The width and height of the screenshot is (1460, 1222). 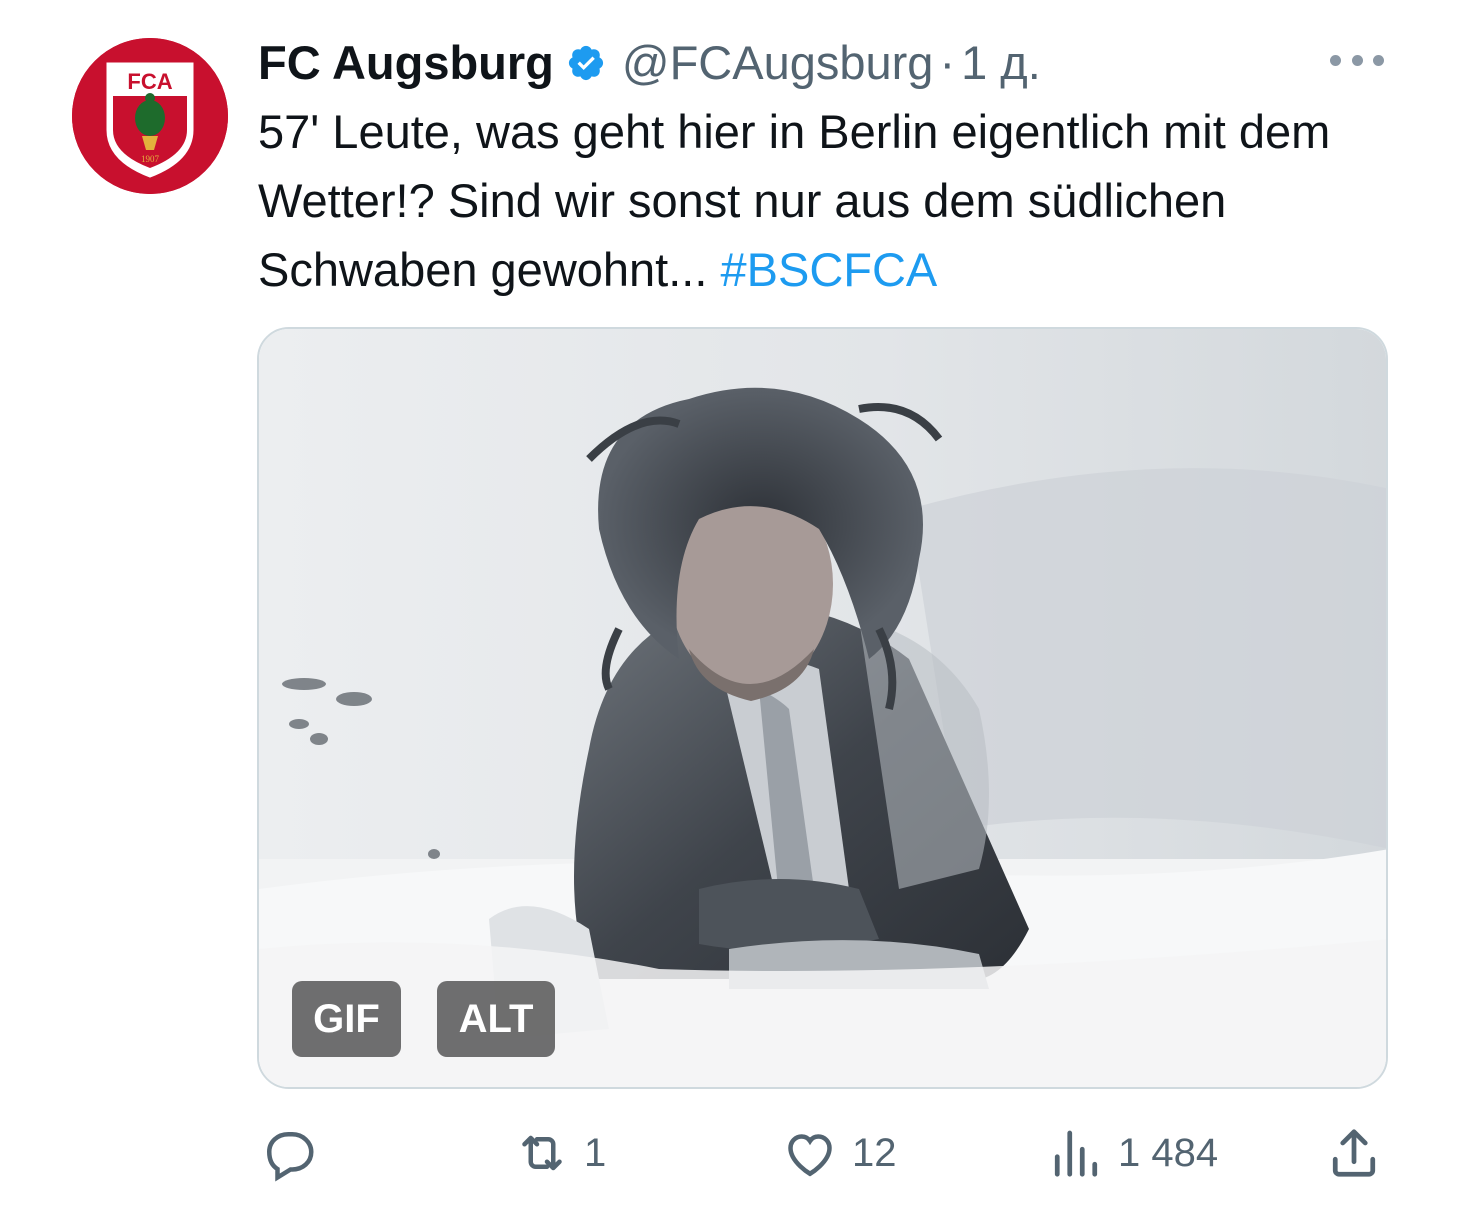 I want to click on reply-icon, so click(x=290, y=1157).